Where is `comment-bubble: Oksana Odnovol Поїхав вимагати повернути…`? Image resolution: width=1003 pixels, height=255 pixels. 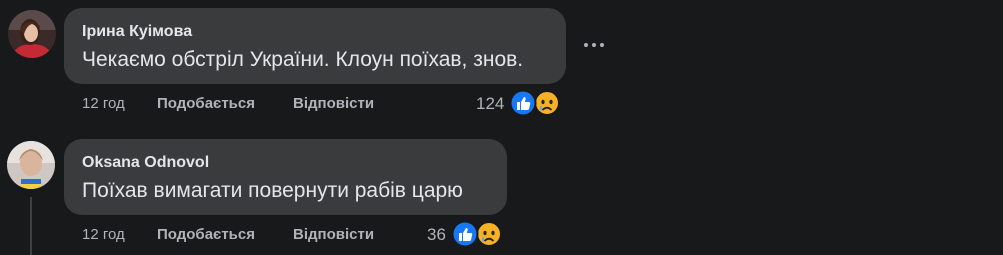 comment-bubble: Oksana Odnovol Поїхав вимагати повернути… is located at coordinates (285, 177).